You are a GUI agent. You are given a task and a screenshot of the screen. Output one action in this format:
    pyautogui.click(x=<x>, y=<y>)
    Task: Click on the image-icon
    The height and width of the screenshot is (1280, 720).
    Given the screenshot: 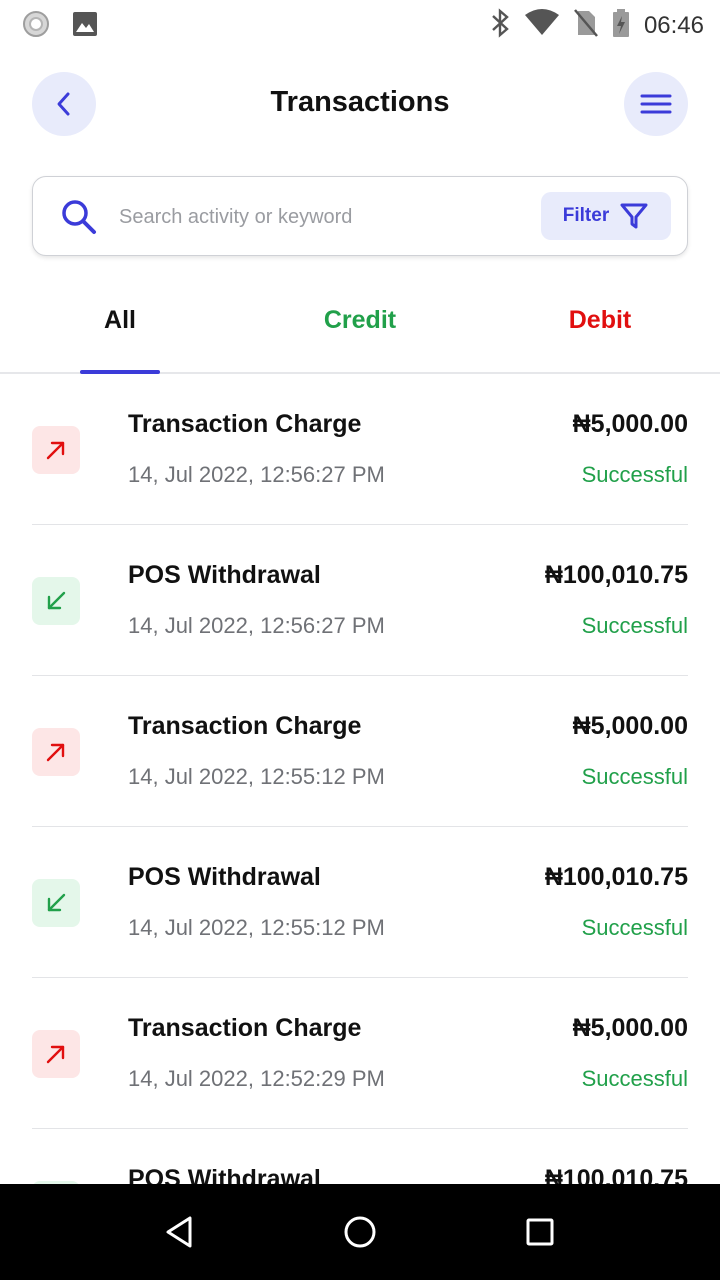 What is the action you would take?
    pyautogui.click(x=85, y=26)
    